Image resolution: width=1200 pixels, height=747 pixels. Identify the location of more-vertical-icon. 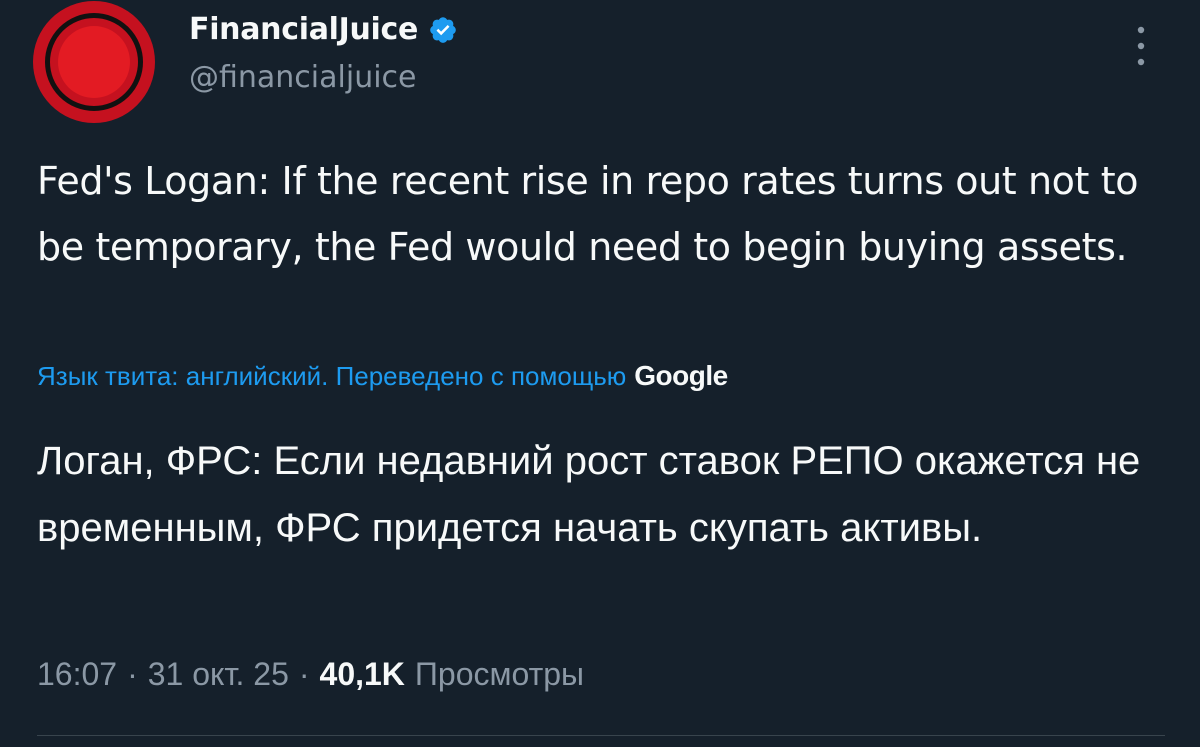
(1141, 46).